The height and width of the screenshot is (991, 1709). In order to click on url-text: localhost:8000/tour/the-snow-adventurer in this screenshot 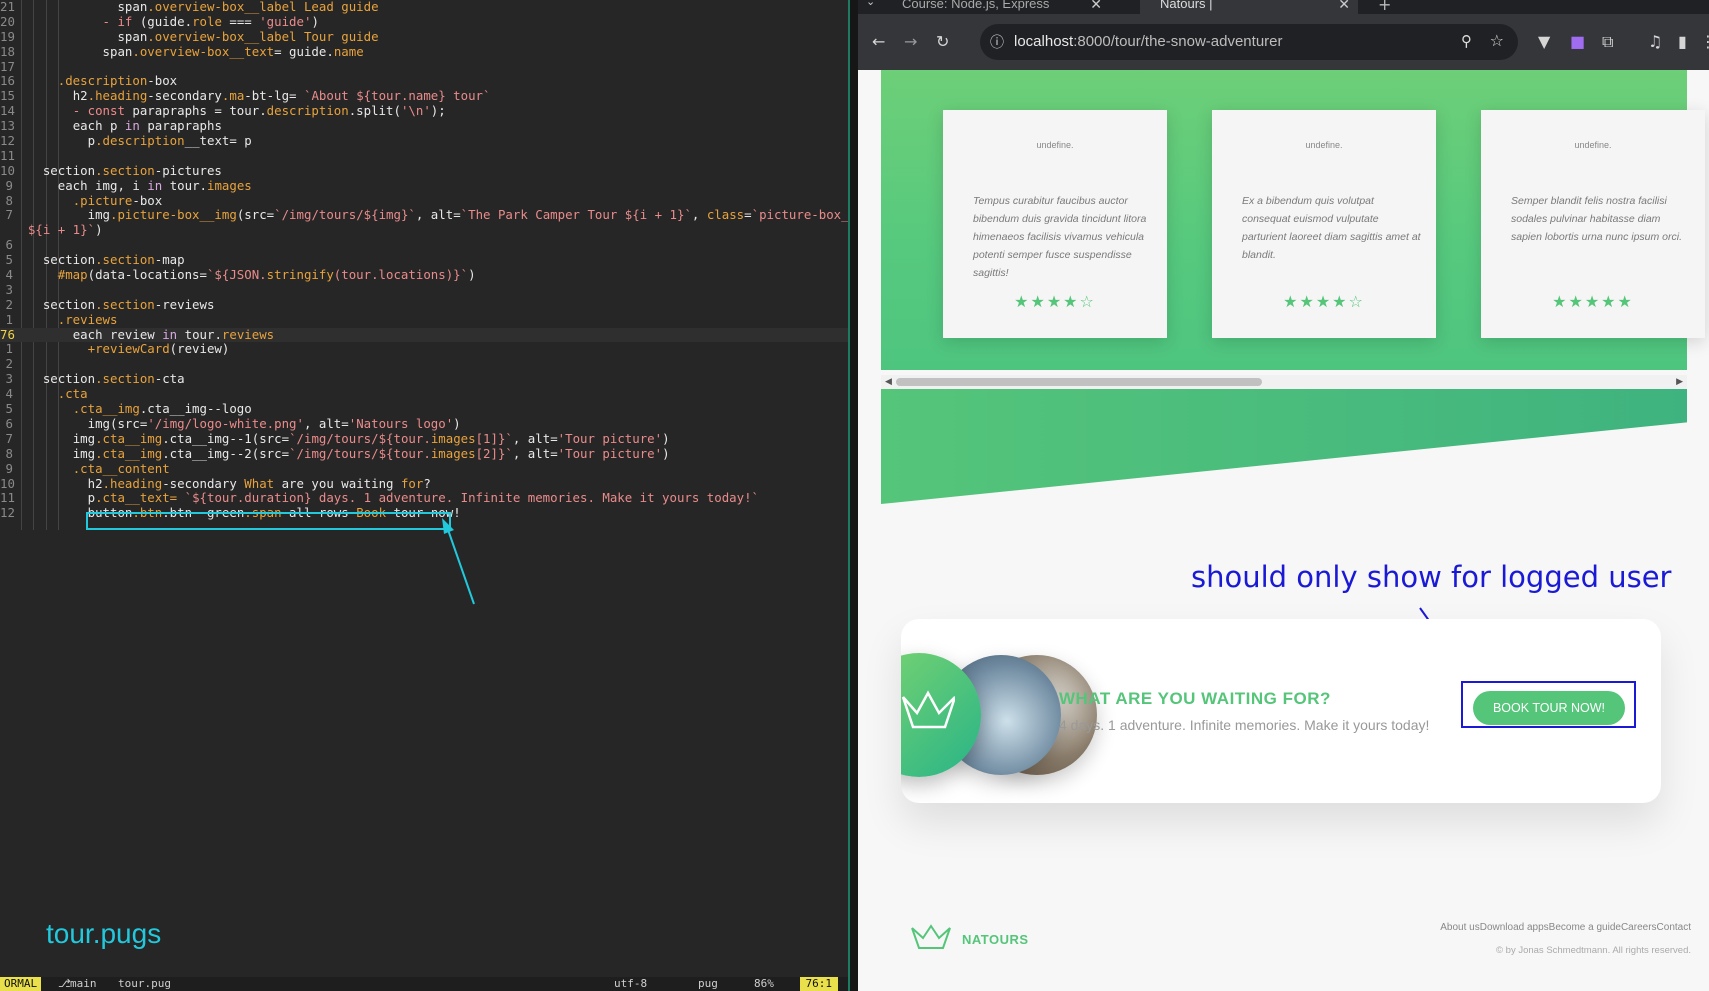, I will do `click(1148, 41)`.